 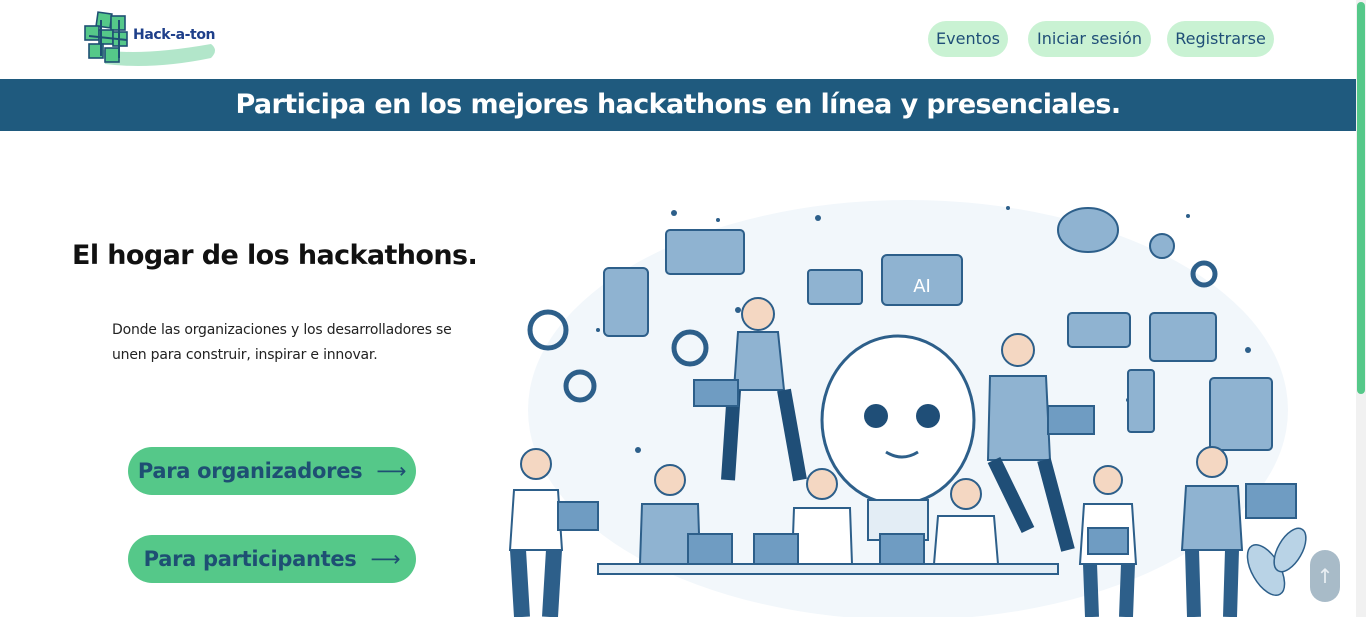 I want to click on participants-button-label: Para participantes, so click(x=250, y=559).